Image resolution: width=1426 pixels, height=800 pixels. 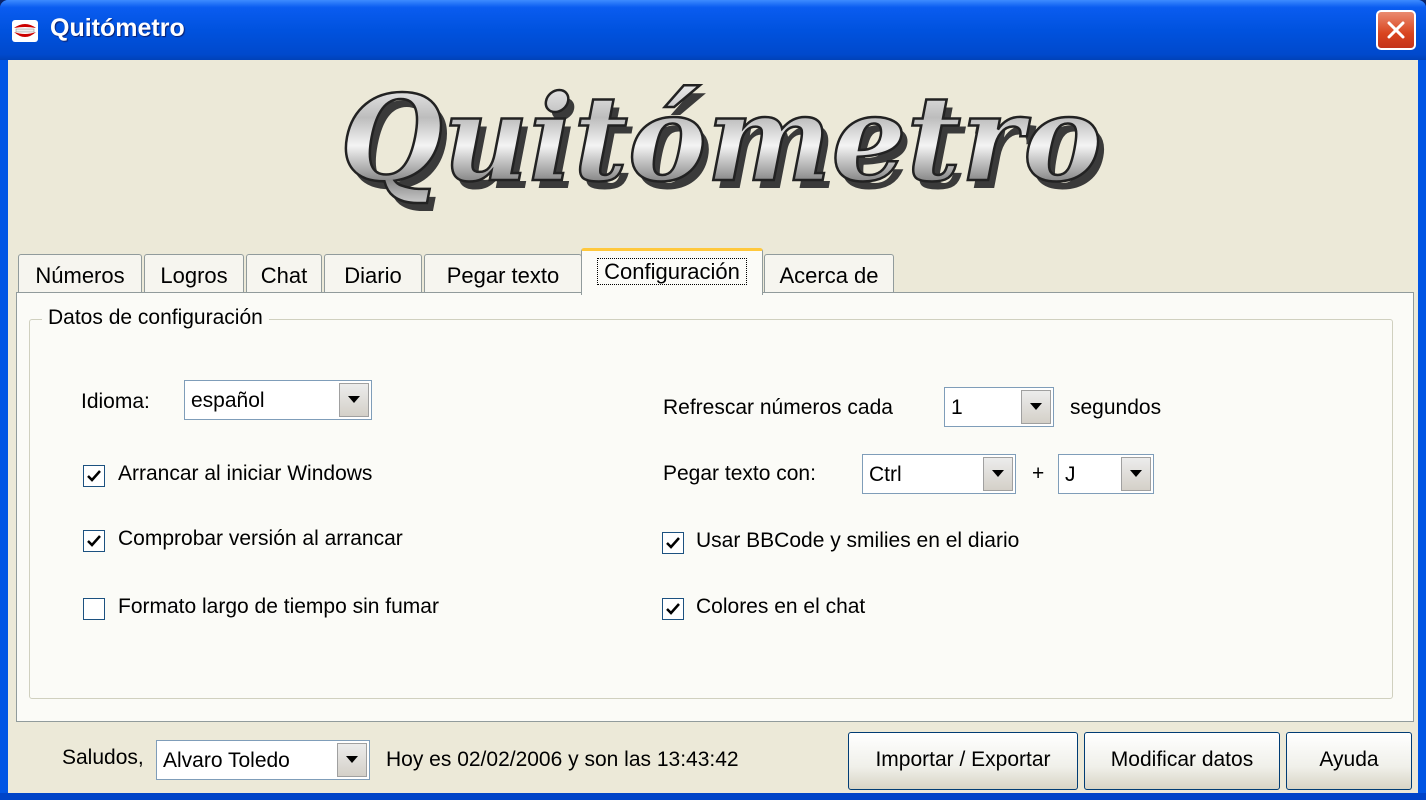 I want to click on quitometro-logo: Quitómetro Quitómetro, so click(x=723, y=141).